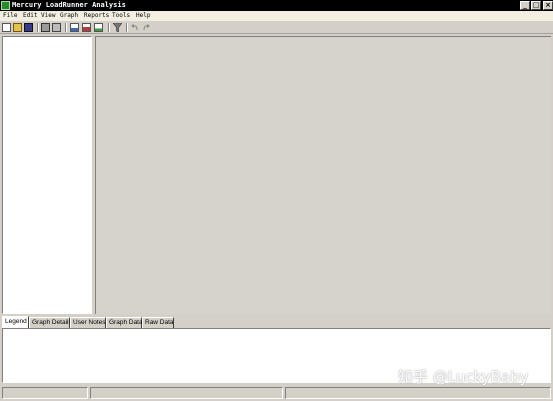 The width and height of the screenshot is (553, 401). Describe the element at coordinates (117, 27) in the screenshot. I see `filter-icon` at that location.